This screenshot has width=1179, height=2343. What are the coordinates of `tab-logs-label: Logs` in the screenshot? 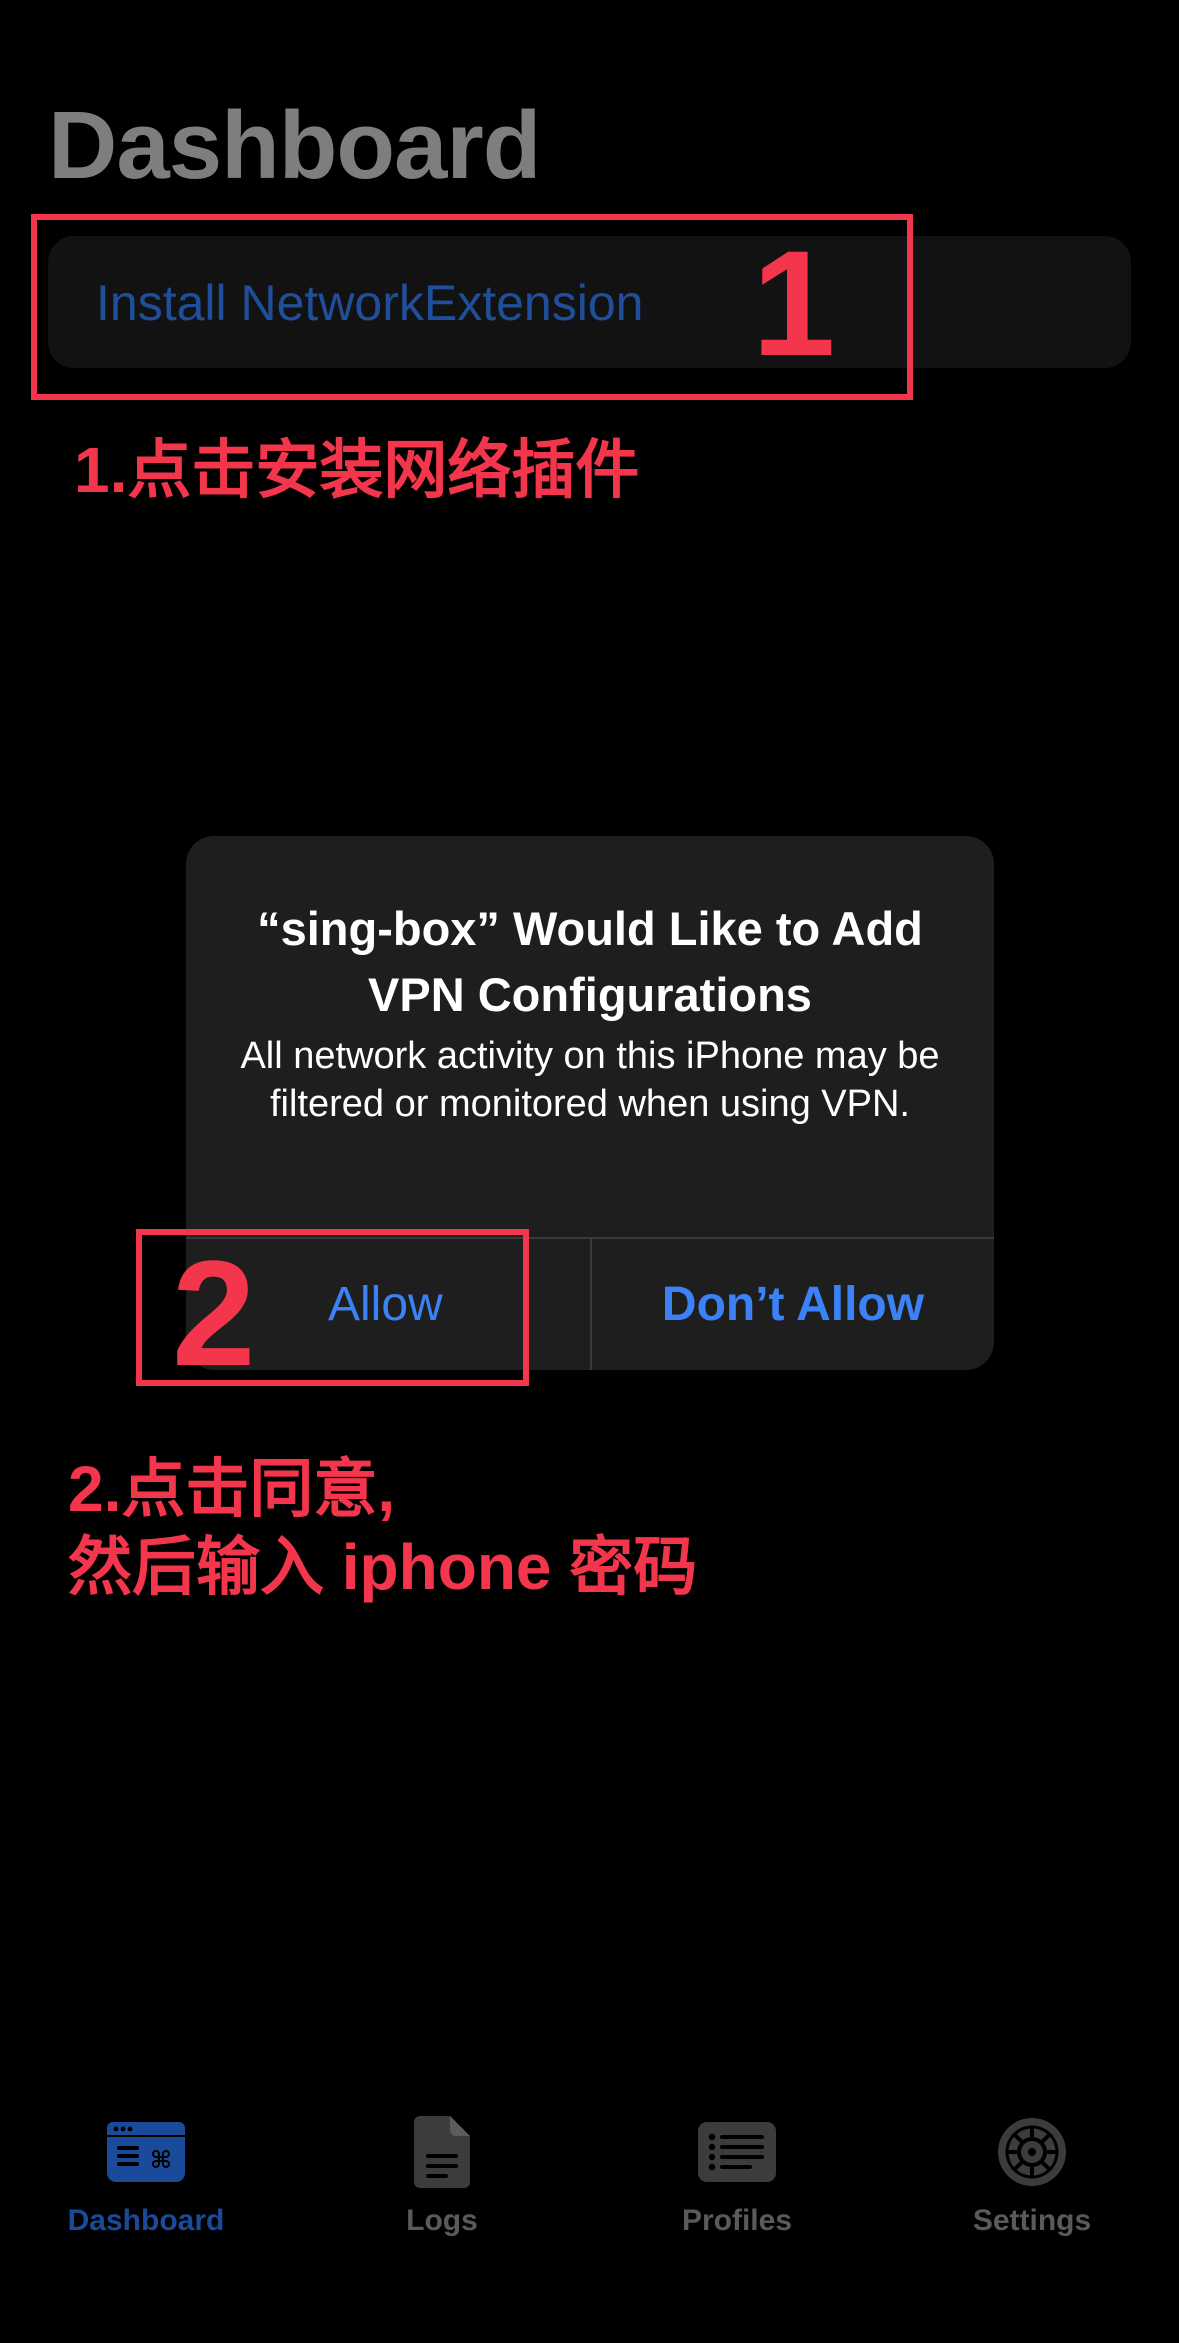 It's located at (442, 2220).